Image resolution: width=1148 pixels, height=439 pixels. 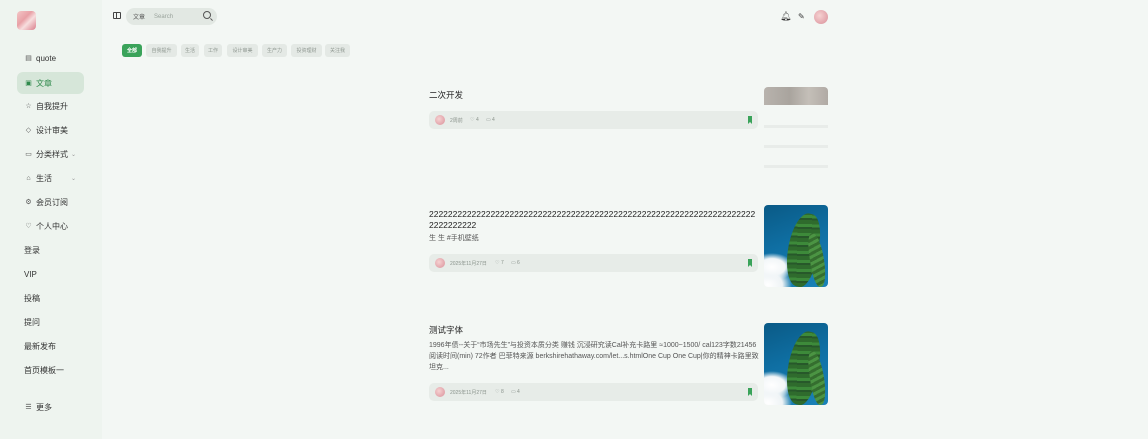 What do you see at coordinates (28, 106) in the screenshot?
I see `star-icon: ☆` at bounding box center [28, 106].